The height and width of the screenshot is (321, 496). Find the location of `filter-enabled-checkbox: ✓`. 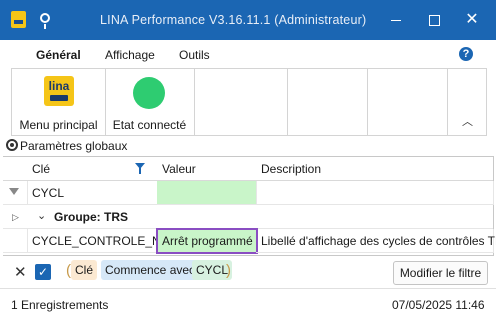

filter-enabled-checkbox: ✓ is located at coordinates (43, 272).